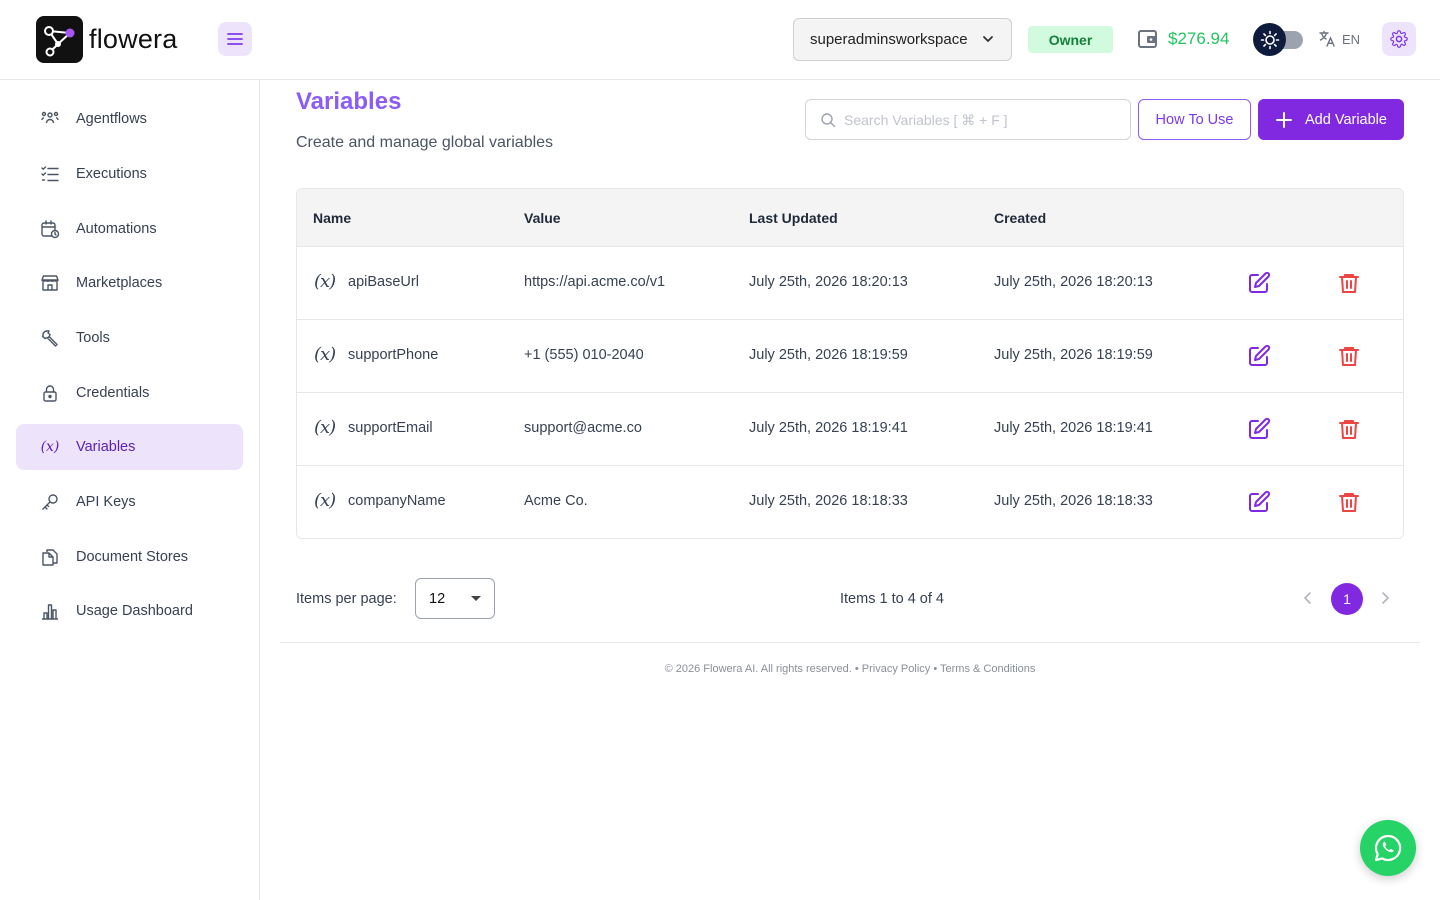  Describe the element at coordinates (892, 599) in the screenshot. I see `items-summary: Items 1 to 4 of 4` at that location.